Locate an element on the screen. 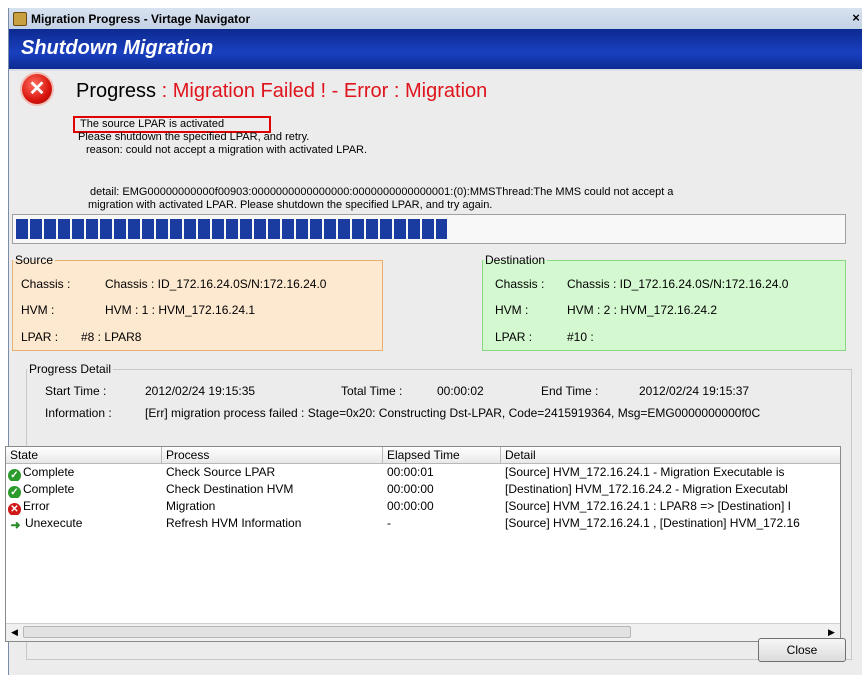 This screenshot has height=675, width=862. information-label: Information : is located at coordinates (78, 413).